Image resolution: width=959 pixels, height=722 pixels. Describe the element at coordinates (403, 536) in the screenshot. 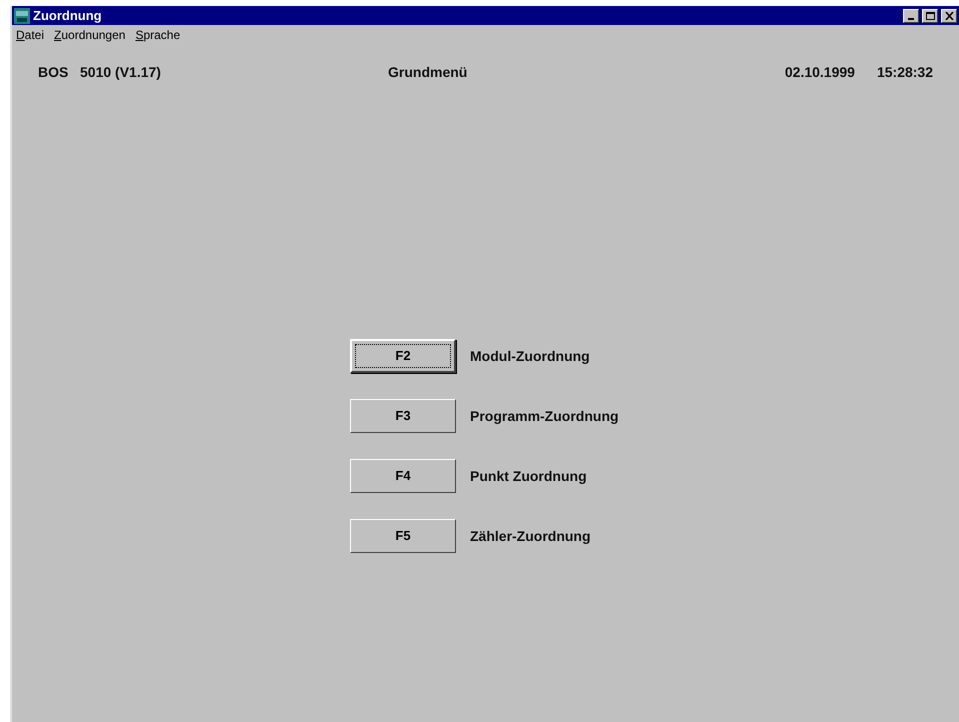

I see `function-key-button: F5` at that location.